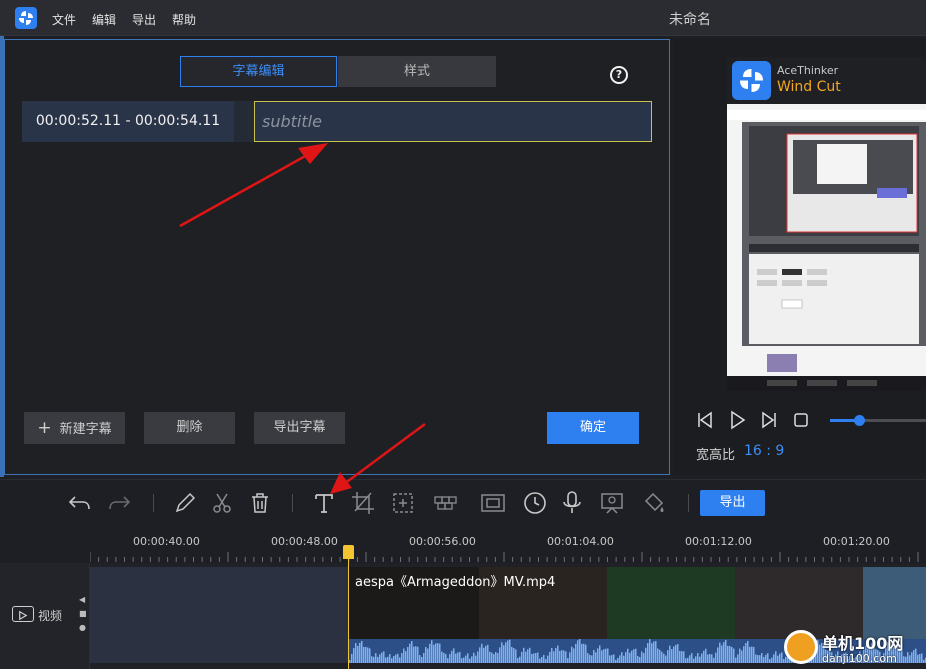 Image resolution: width=926 pixels, height=669 pixels. What do you see at coordinates (764, 451) in the screenshot?
I see `aspect-ratio-value: 16 : 9` at bounding box center [764, 451].